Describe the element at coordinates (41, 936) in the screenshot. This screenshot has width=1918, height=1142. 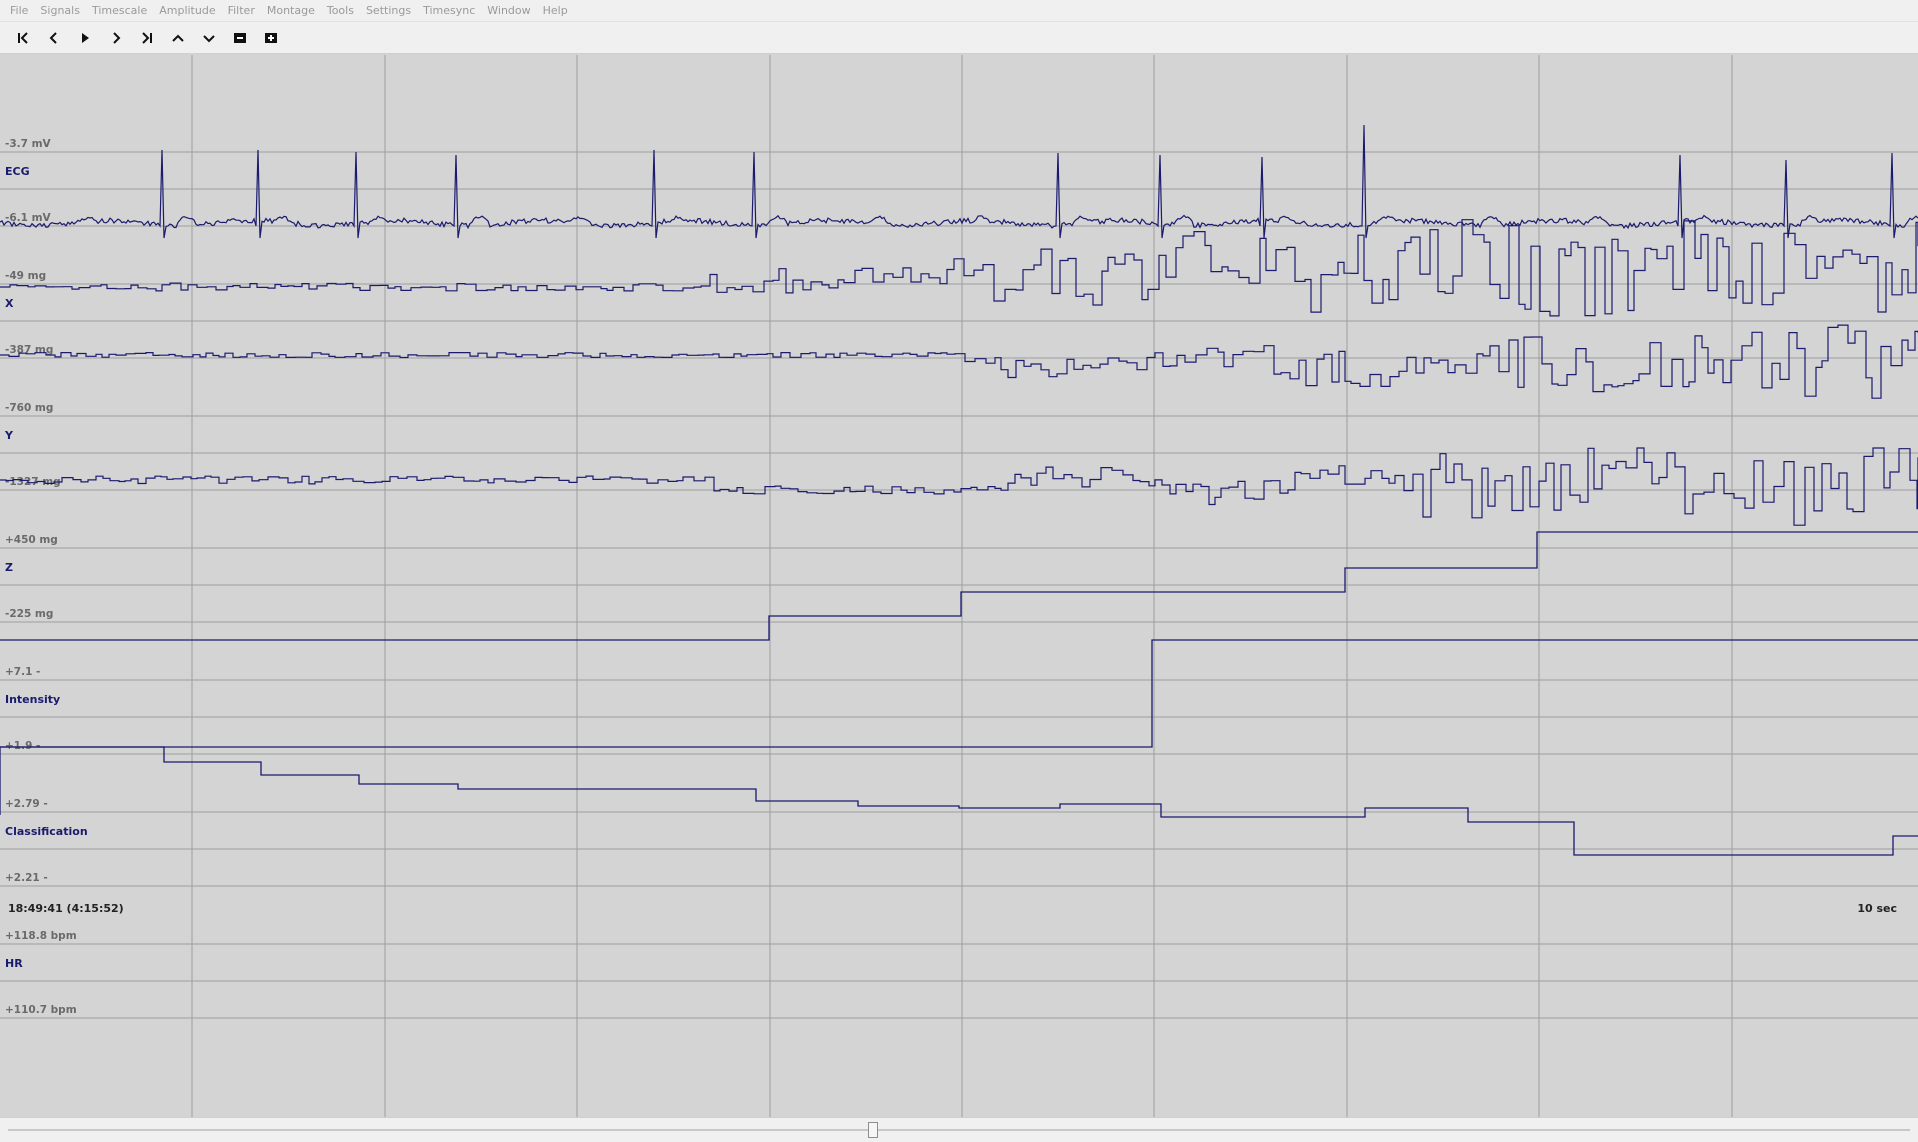
I see `channel-top-label: +118.8 bpm` at that location.